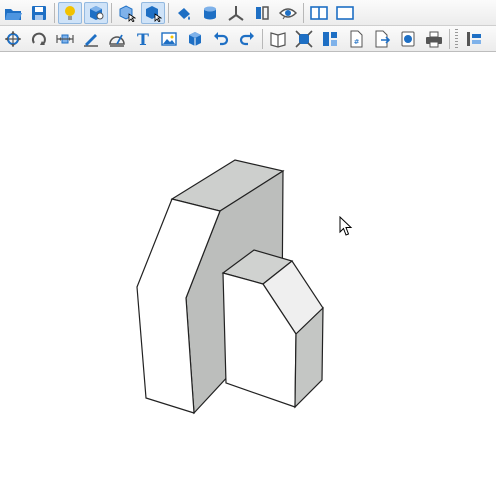 The image size is (496, 489). I want to click on undo-icon, so click(221, 38).